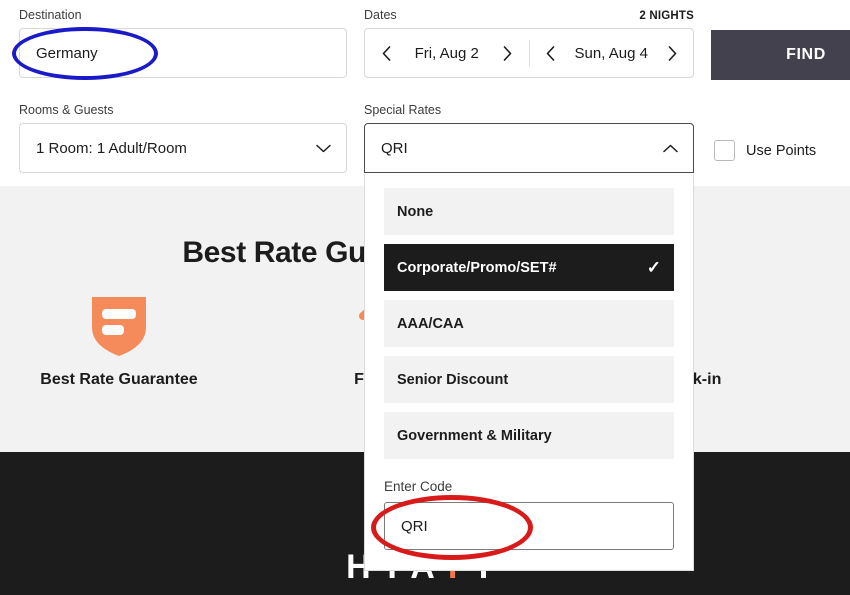 This screenshot has width=850, height=595. Describe the element at coordinates (119, 379) in the screenshot. I see `feature-label: Best Rate Guarantee` at that location.